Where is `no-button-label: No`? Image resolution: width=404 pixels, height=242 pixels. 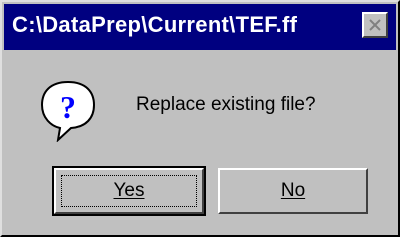
no-button-label: No is located at coordinates (293, 190).